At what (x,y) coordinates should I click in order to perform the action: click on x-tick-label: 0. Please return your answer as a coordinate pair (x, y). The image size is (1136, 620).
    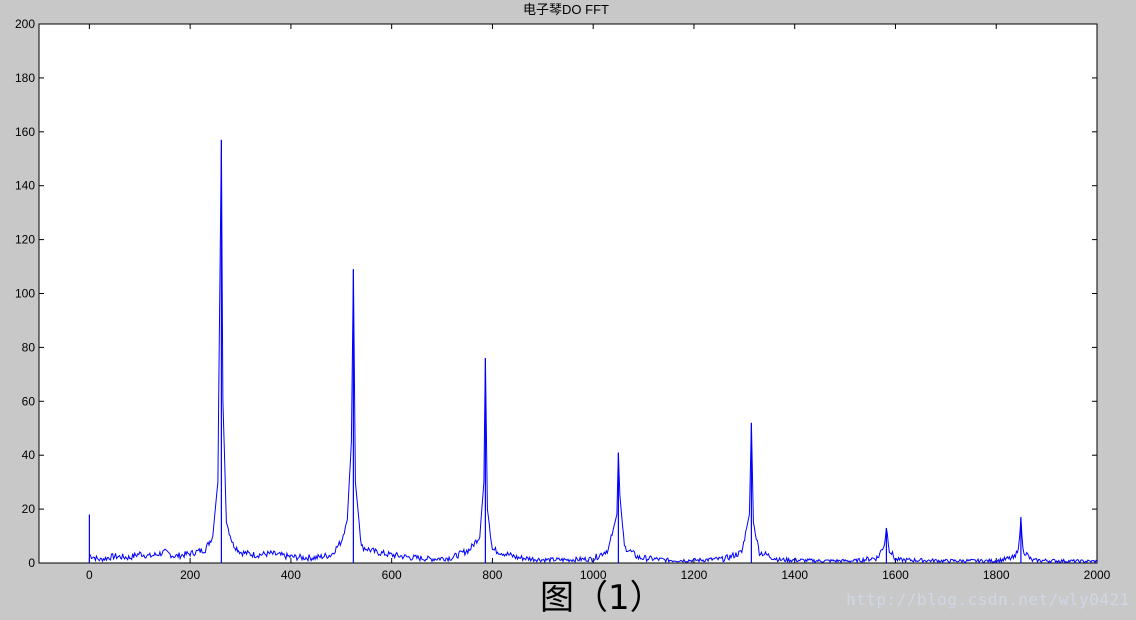
    Looking at the image, I should click on (89, 575).